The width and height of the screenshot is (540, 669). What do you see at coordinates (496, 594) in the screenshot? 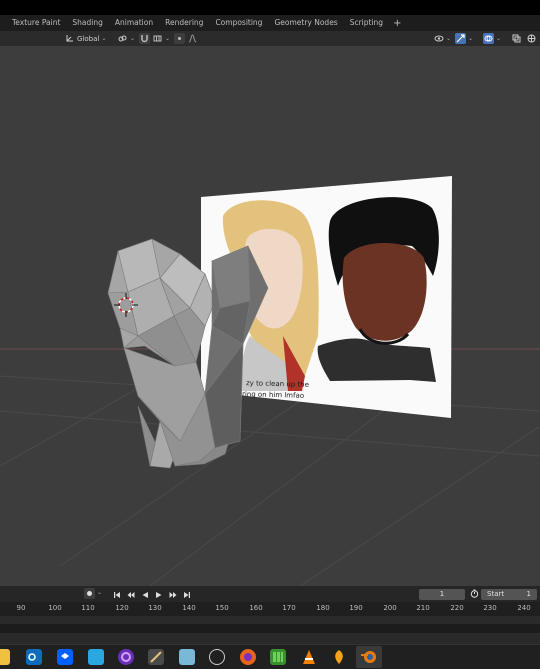
I see `start-label: Start` at bounding box center [496, 594].